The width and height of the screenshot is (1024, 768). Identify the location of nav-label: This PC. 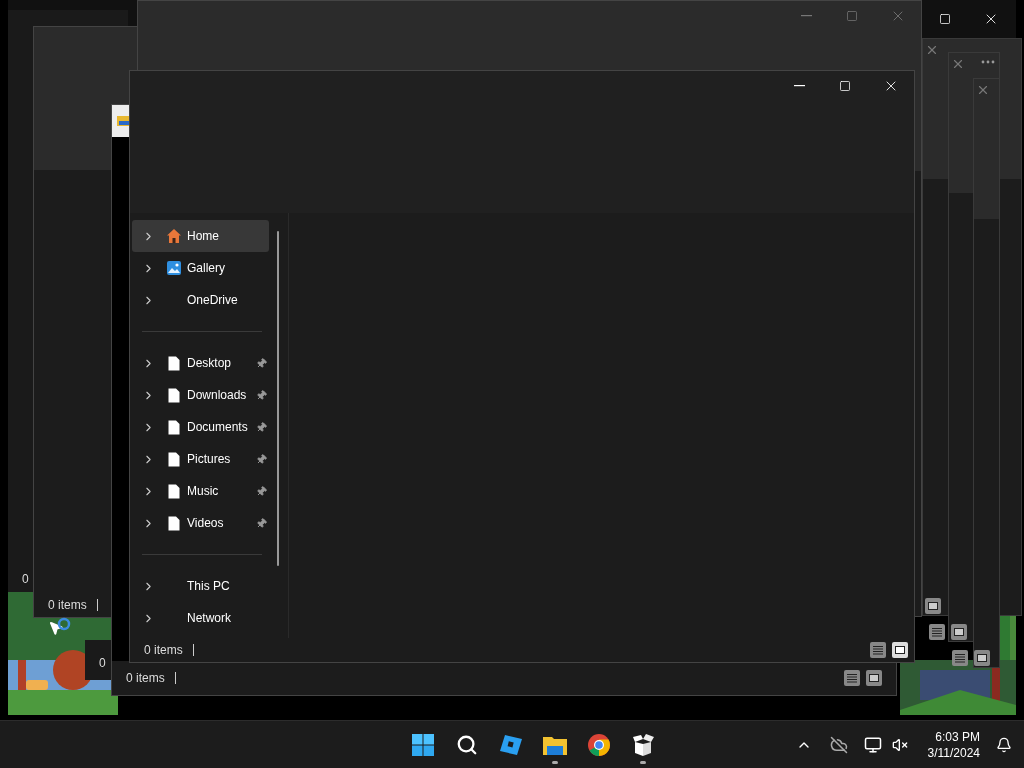
(208, 586).